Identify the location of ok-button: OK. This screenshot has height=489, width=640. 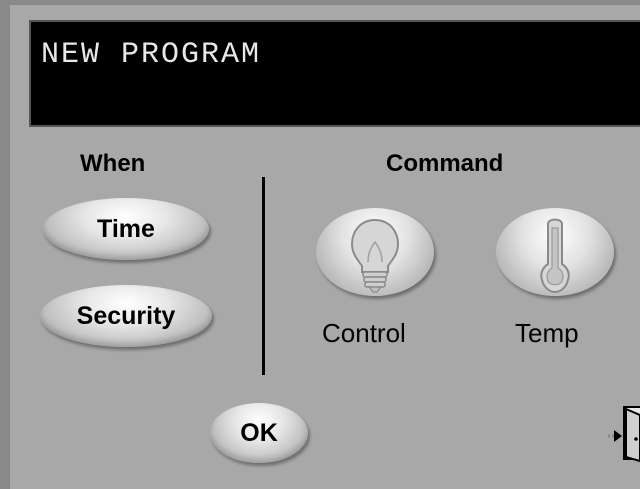
(259, 433).